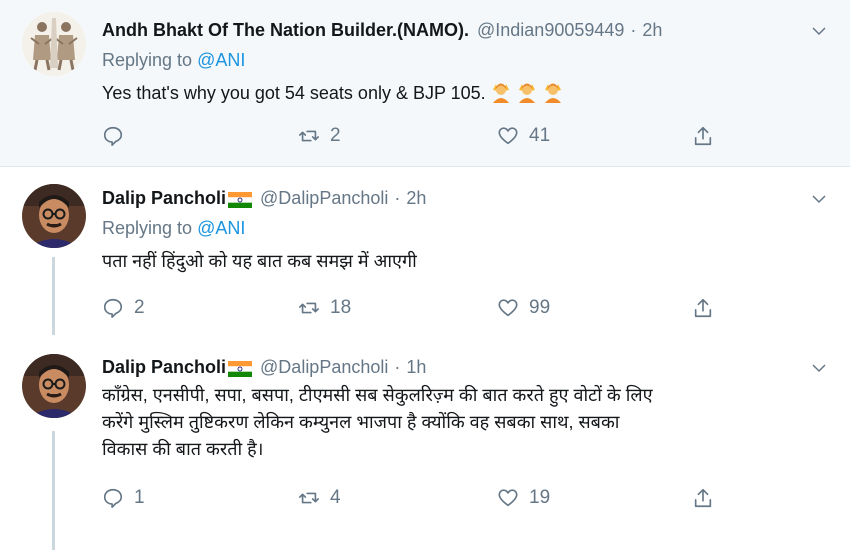  What do you see at coordinates (285, 30) in the screenshot?
I see `display-name: Andh Bhakt Of The Nation Builder.(NAMO).` at bounding box center [285, 30].